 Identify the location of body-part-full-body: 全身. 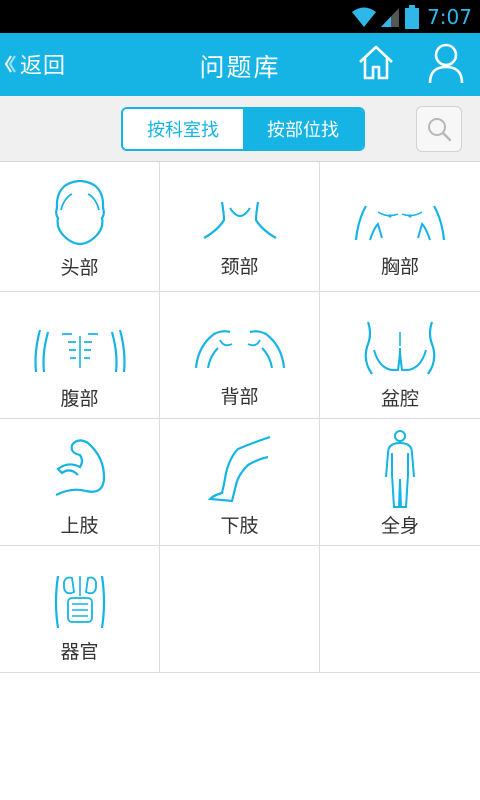
(400, 482).